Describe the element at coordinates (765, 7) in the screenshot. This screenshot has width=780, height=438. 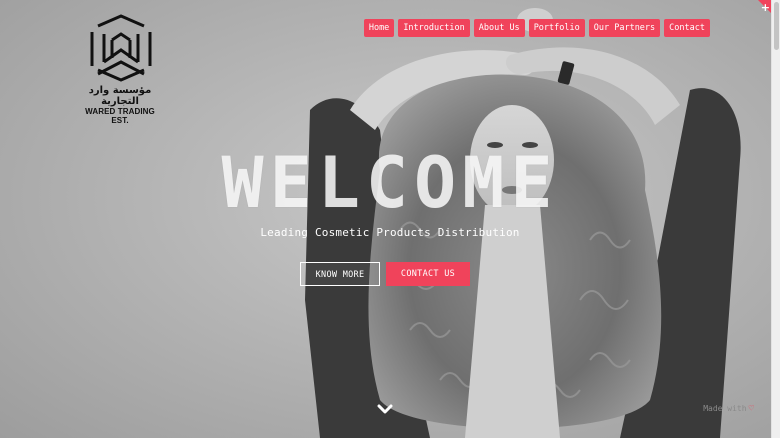
I see `plus-icon: +` at that location.